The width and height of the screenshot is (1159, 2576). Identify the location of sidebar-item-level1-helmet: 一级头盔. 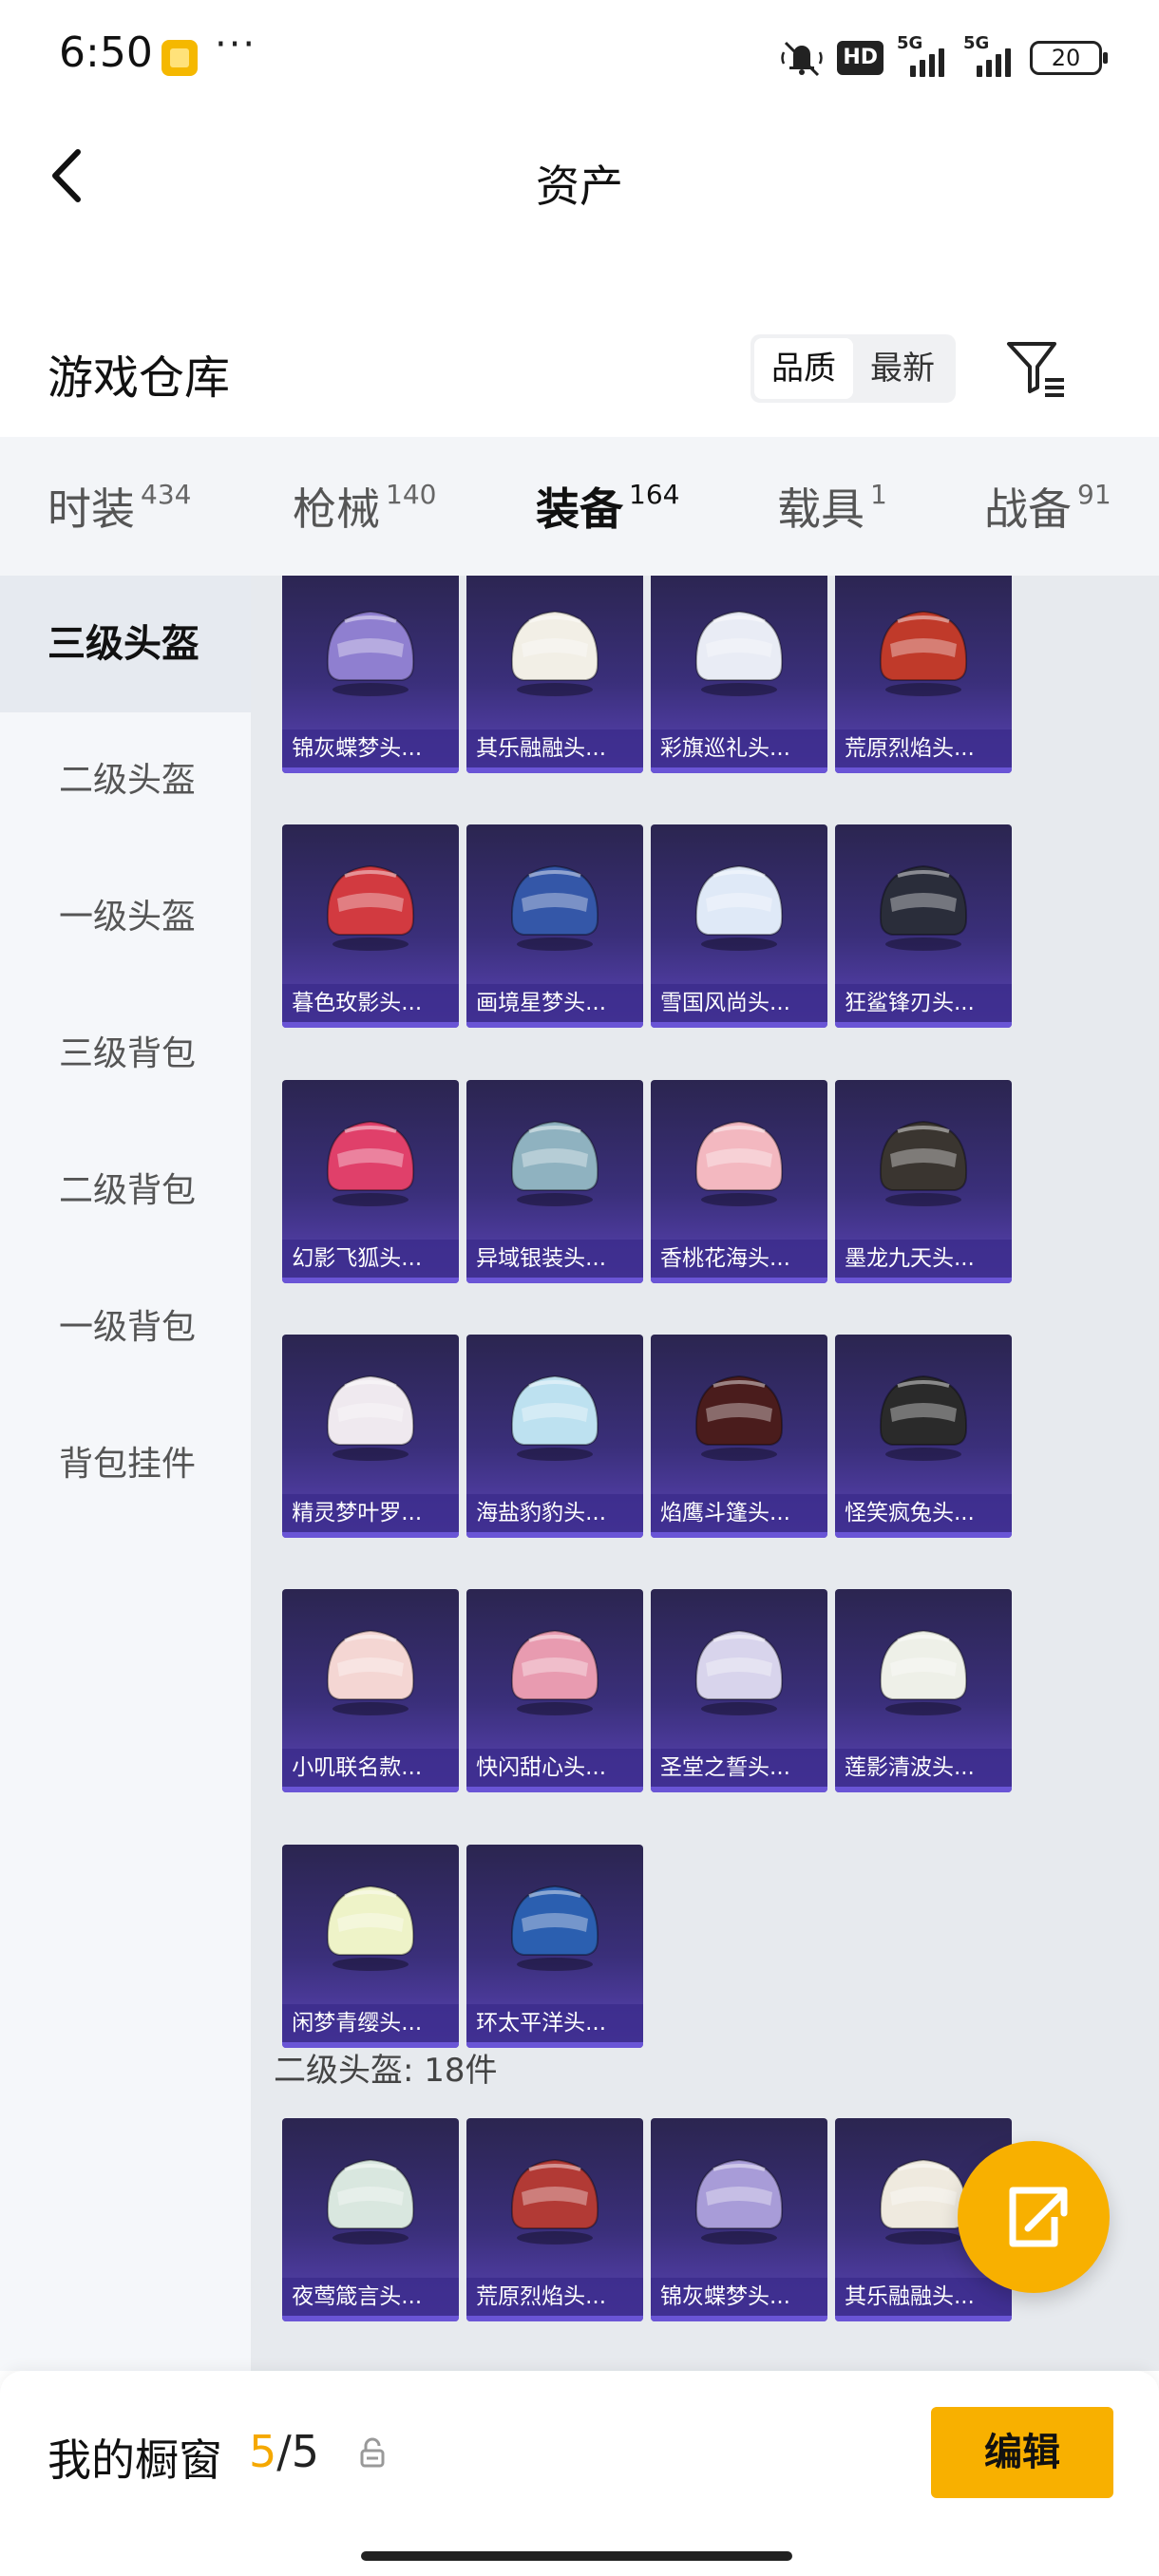
(125, 917).